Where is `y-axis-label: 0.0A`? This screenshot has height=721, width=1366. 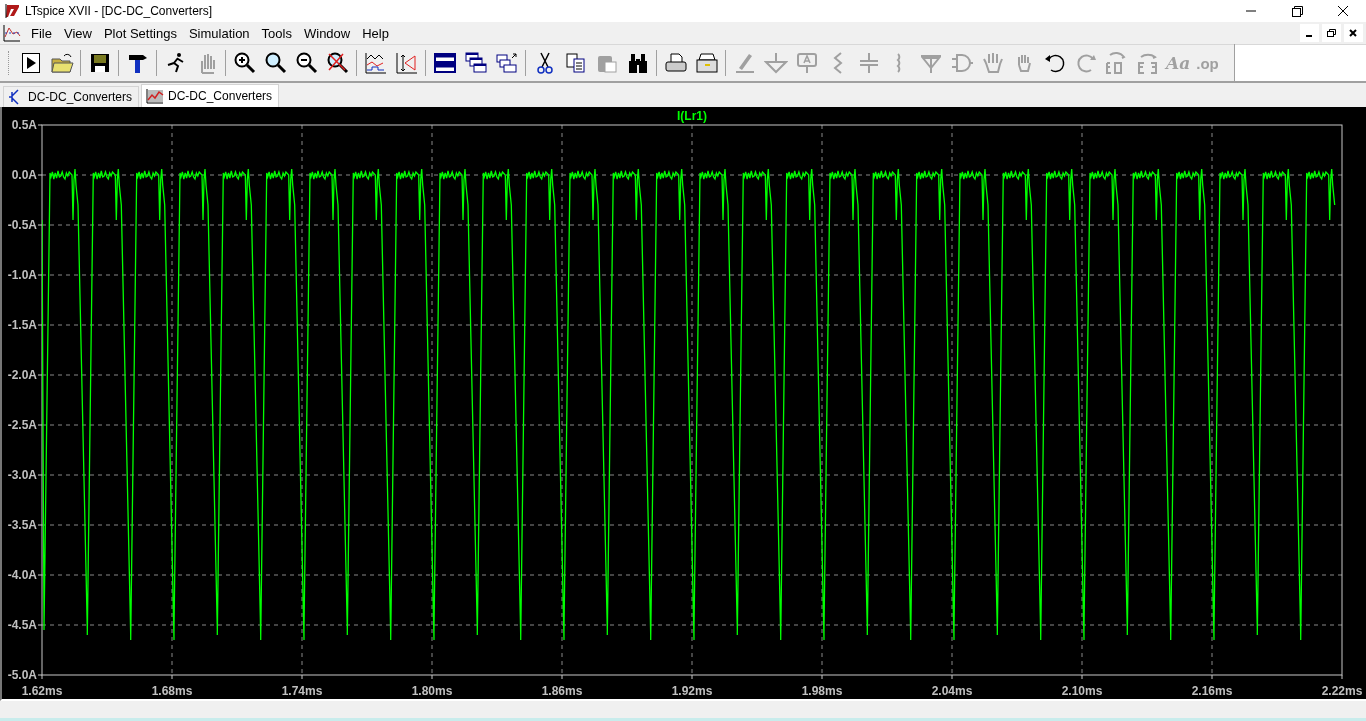
y-axis-label: 0.0A is located at coordinates (24, 175).